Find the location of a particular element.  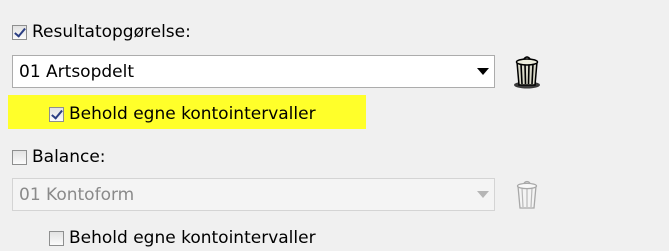

resultat-checkbox is located at coordinates (19, 32).